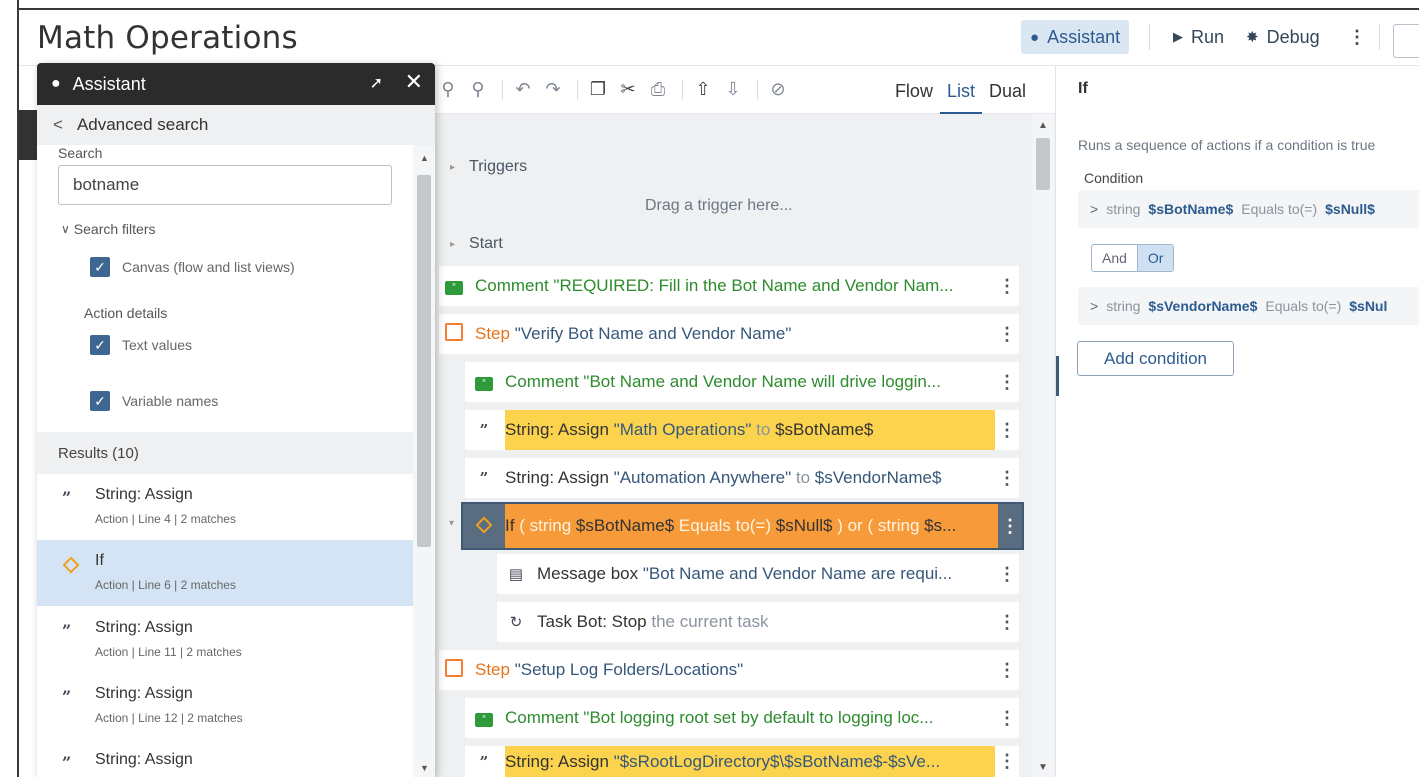 The height and width of the screenshot is (777, 1419). Describe the element at coordinates (225, 185) in the screenshot. I see `search-input: botname` at that location.